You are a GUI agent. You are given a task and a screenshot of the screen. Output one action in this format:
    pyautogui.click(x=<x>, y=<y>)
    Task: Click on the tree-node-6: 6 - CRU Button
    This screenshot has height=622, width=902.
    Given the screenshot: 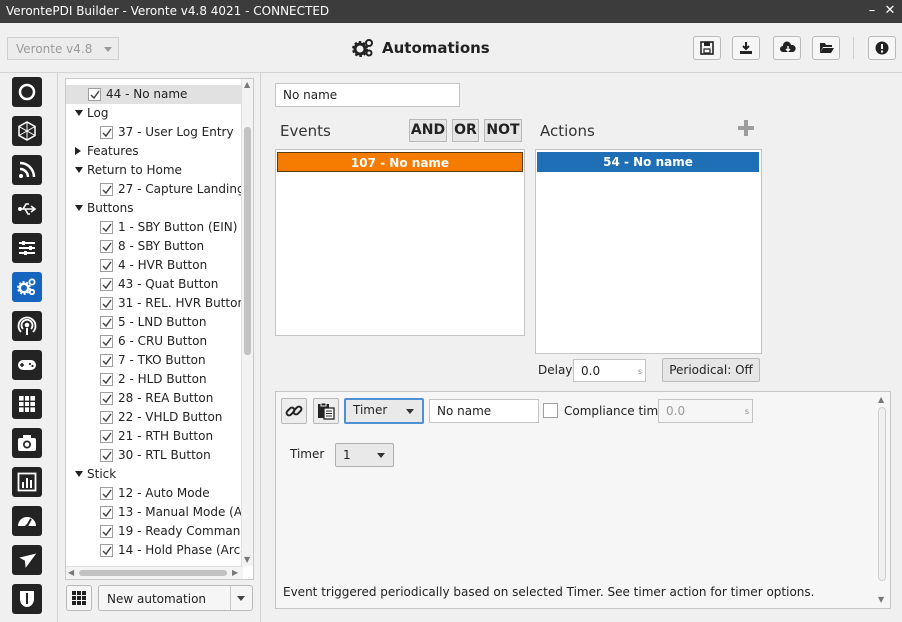 What is the action you would take?
    pyautogui.click(x=153, y=341)
    